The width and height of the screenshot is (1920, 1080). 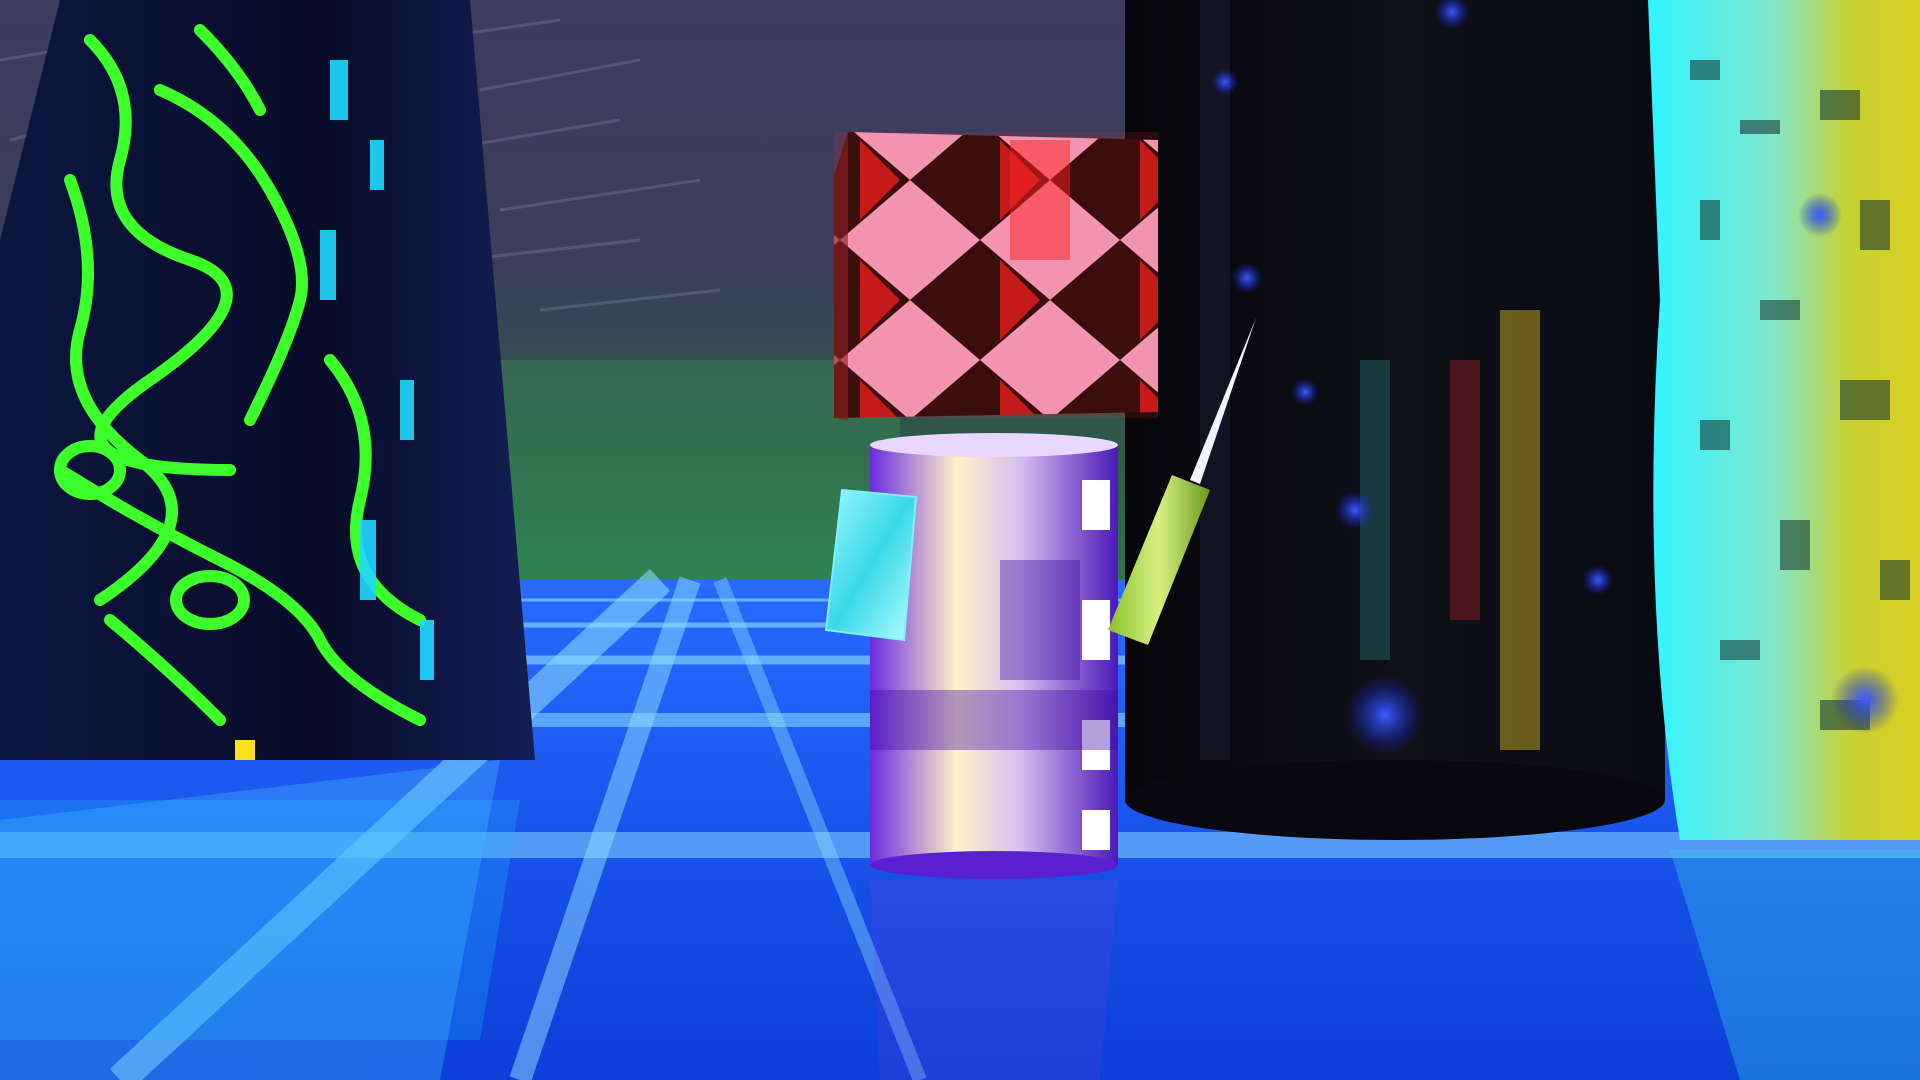 What do you see at coordinates (996, 276) in the screenshot?
I see `character-head` at bounding box center [996, 276].